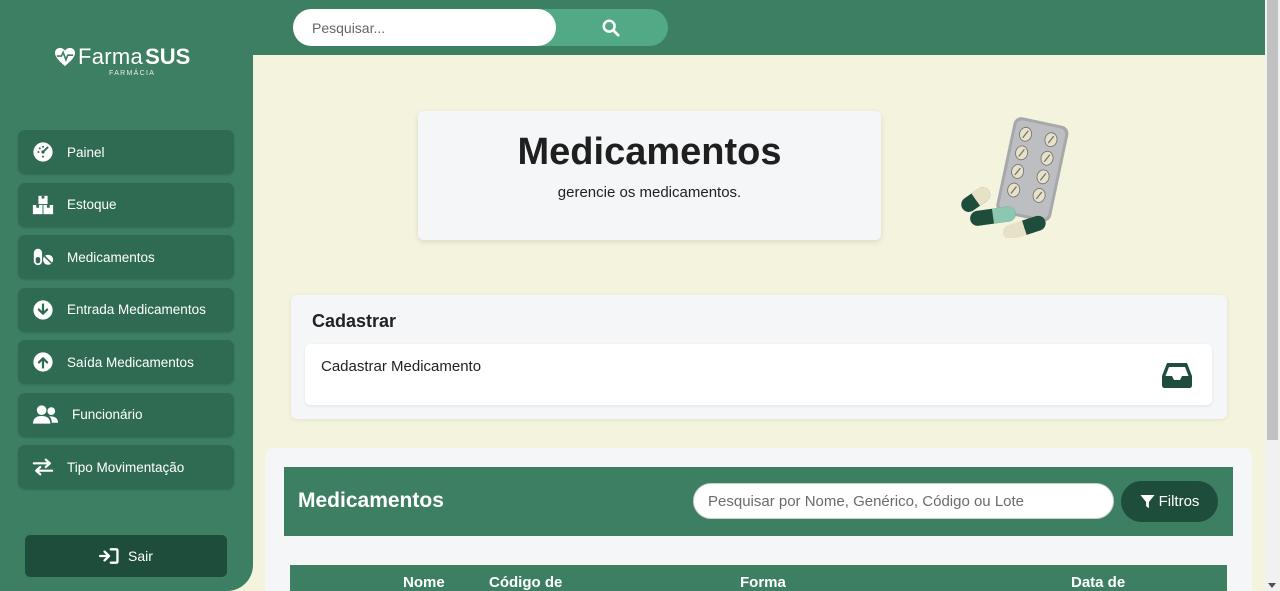 The width and height of the screenshot is (1280, 591). What do you see at coordinates (111, 56) in the screenshot?
I see `brand-name-light: Farma` at bounding box center [111, 56].